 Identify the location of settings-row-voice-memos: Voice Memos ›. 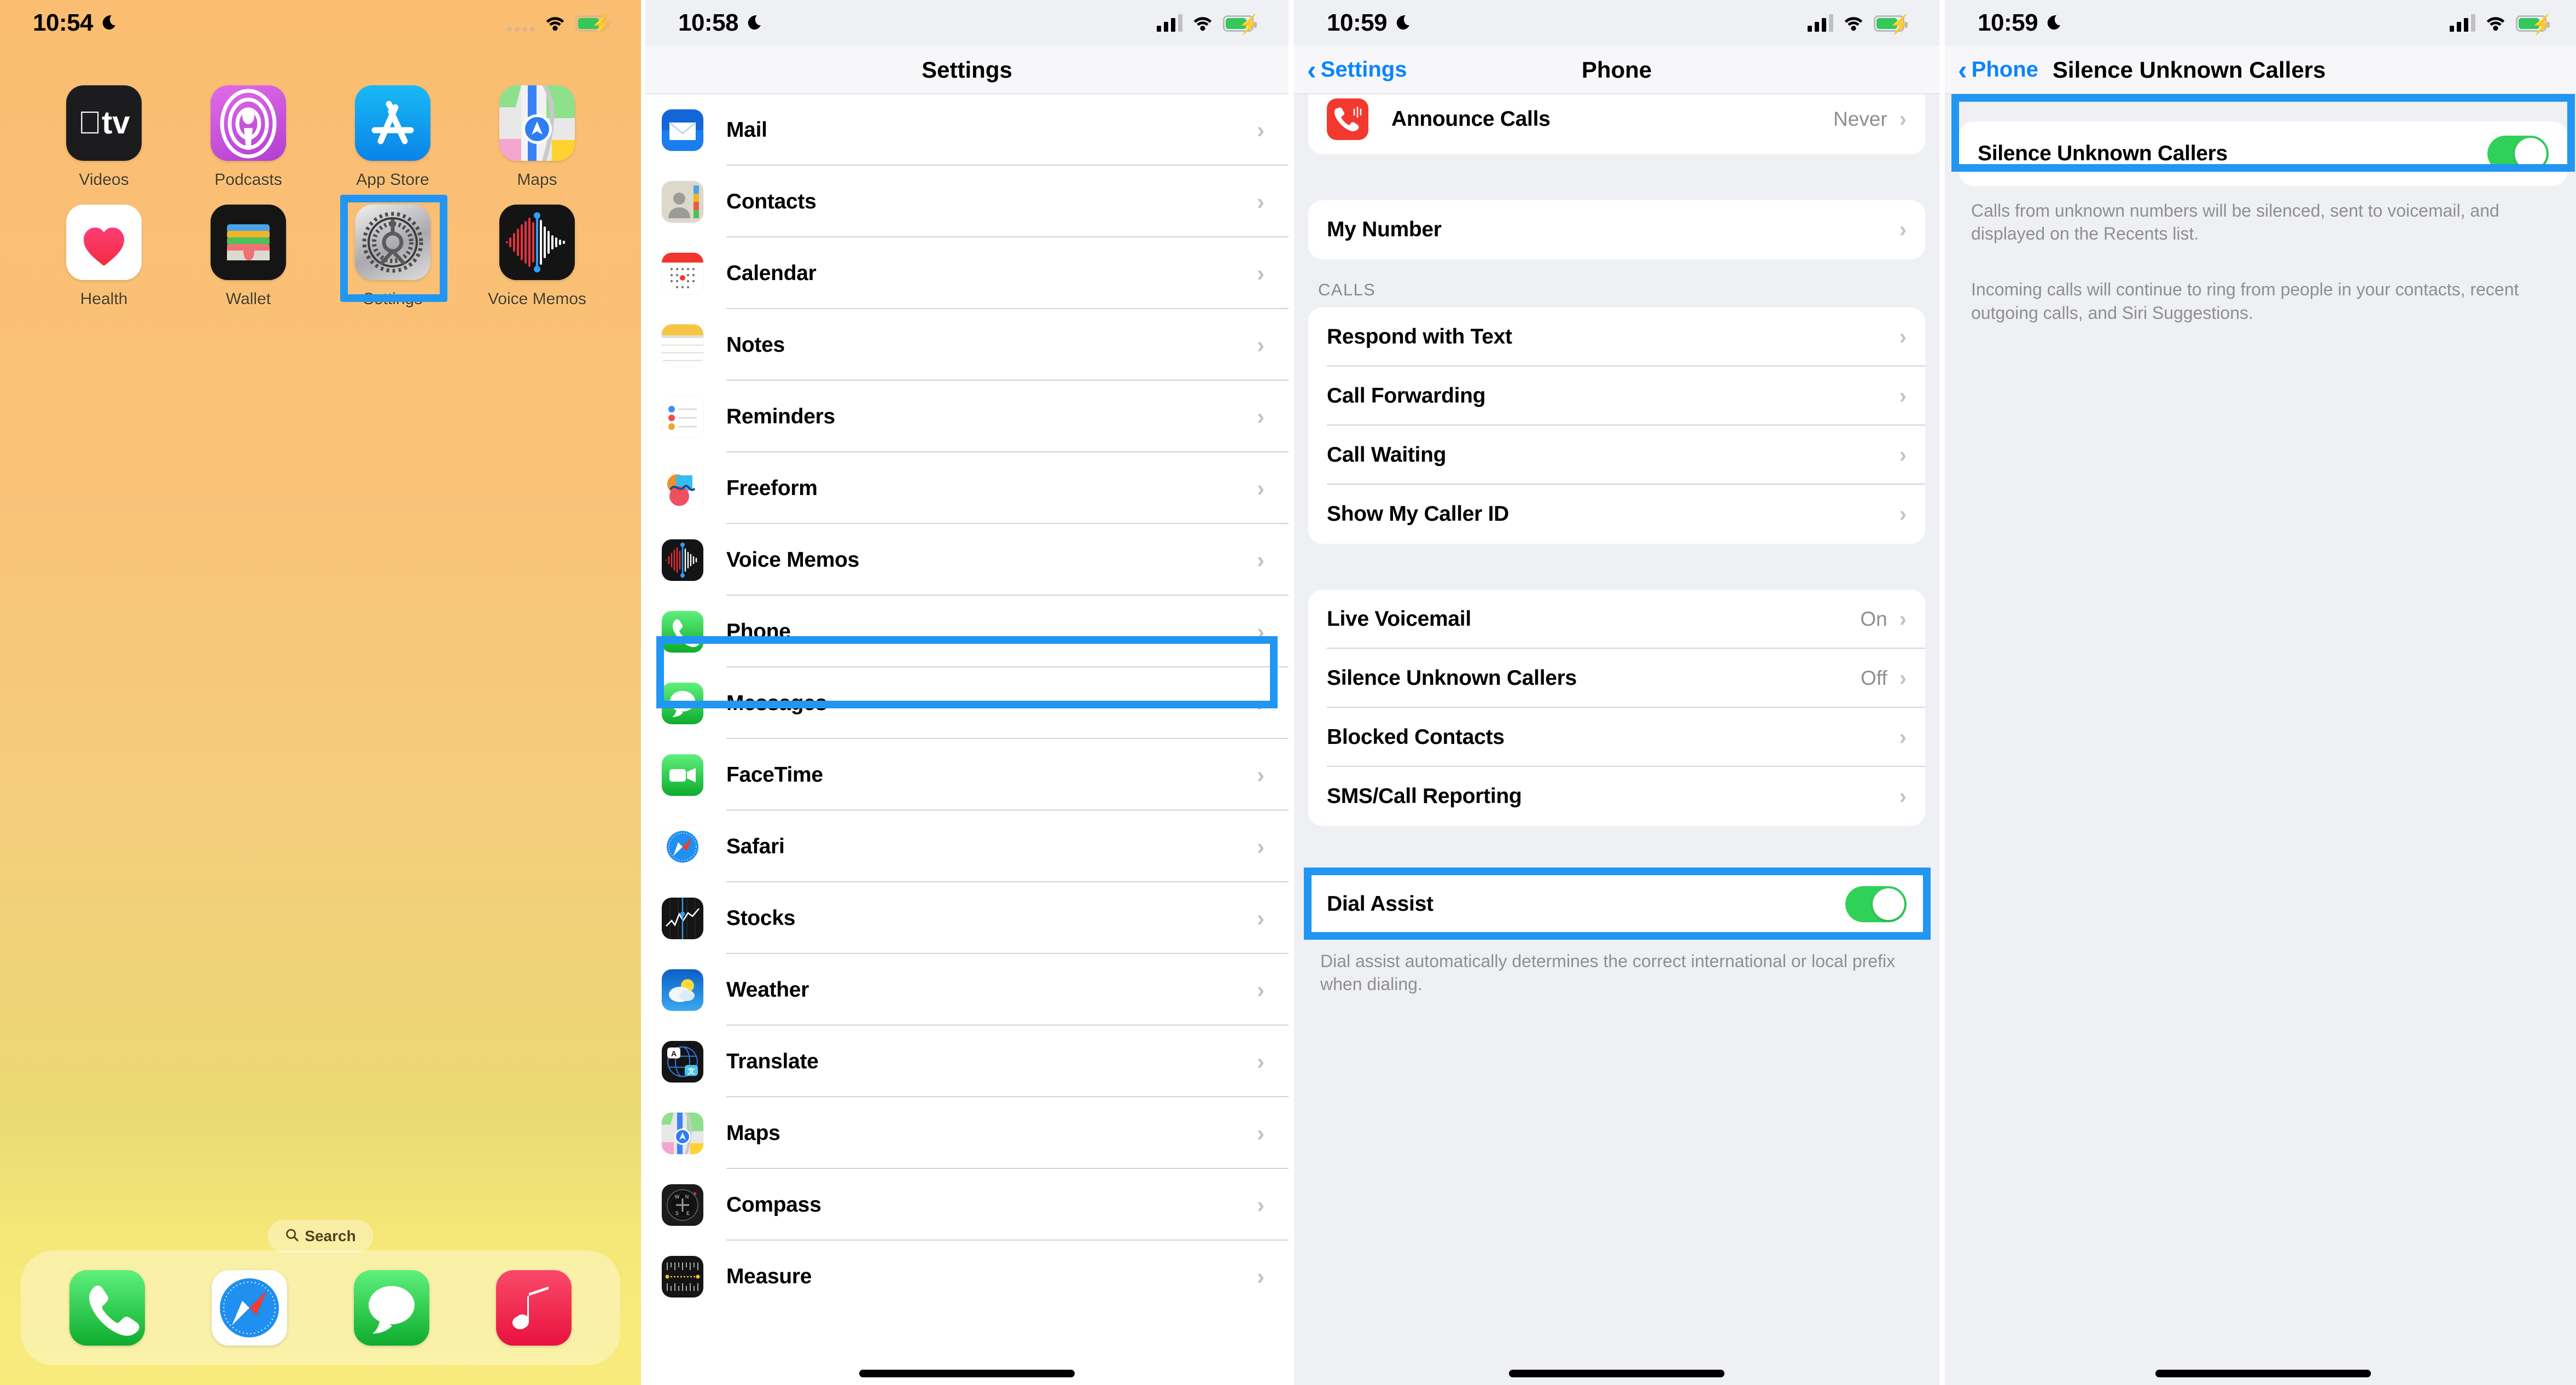
(967, 560).